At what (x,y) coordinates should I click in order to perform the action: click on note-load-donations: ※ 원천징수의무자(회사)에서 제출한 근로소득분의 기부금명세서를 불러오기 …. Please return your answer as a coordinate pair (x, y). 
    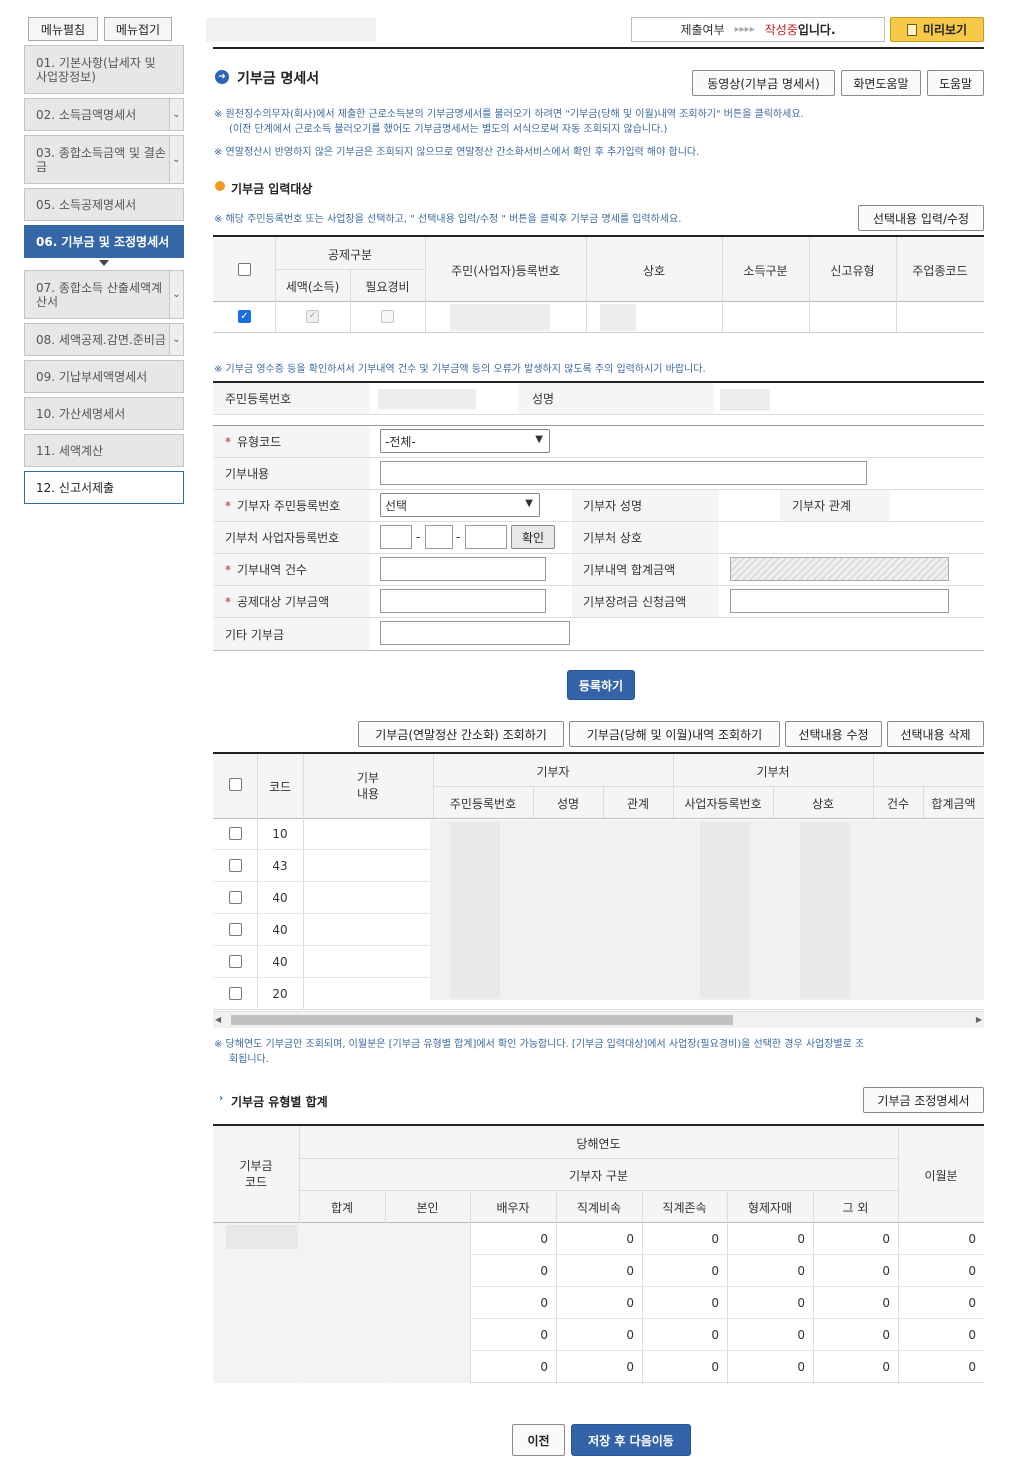
    Looking at the image, I should click on (509, 114).